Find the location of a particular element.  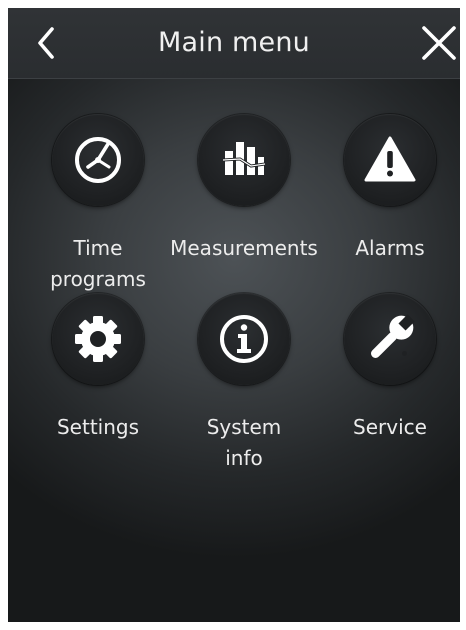

menu-item-label-line1: Alarms is located at coordinates (390, 248).